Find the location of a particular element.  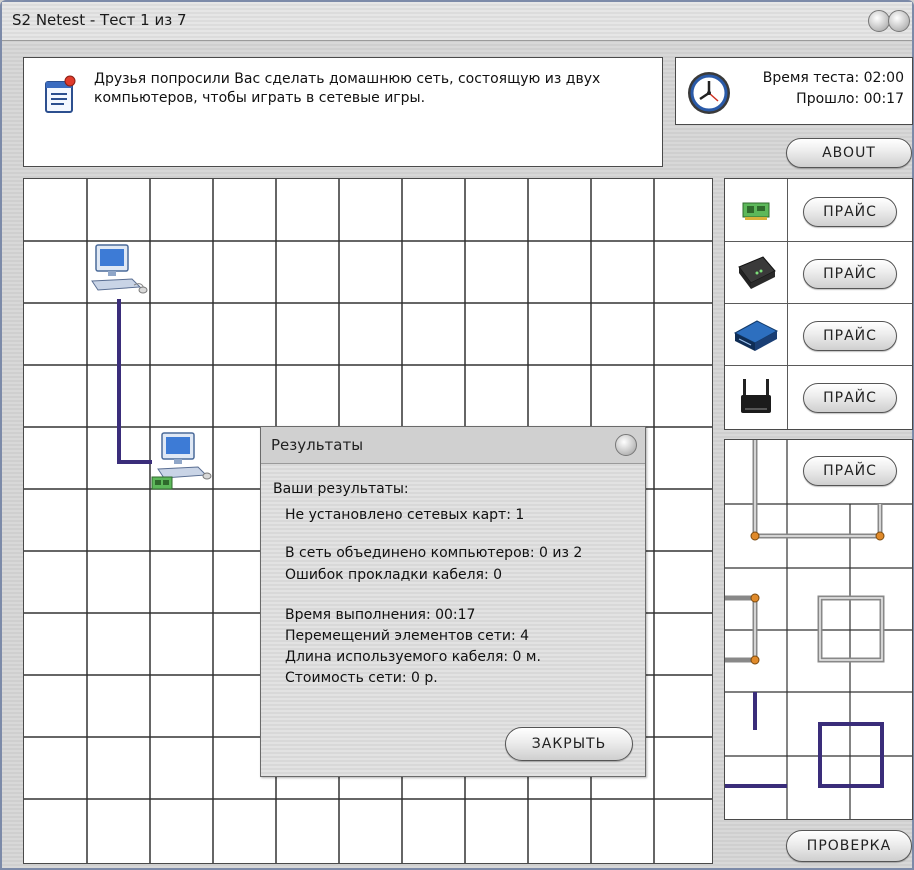

clock-icon is located at coordinates (709, 93).